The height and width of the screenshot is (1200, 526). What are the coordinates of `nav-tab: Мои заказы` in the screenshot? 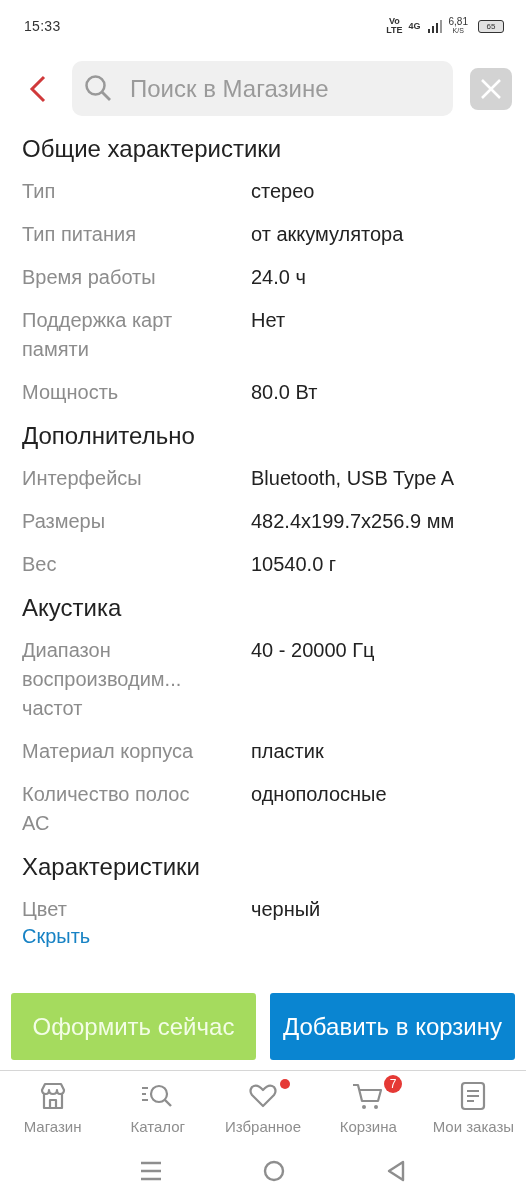 It's located at (473, 1127).